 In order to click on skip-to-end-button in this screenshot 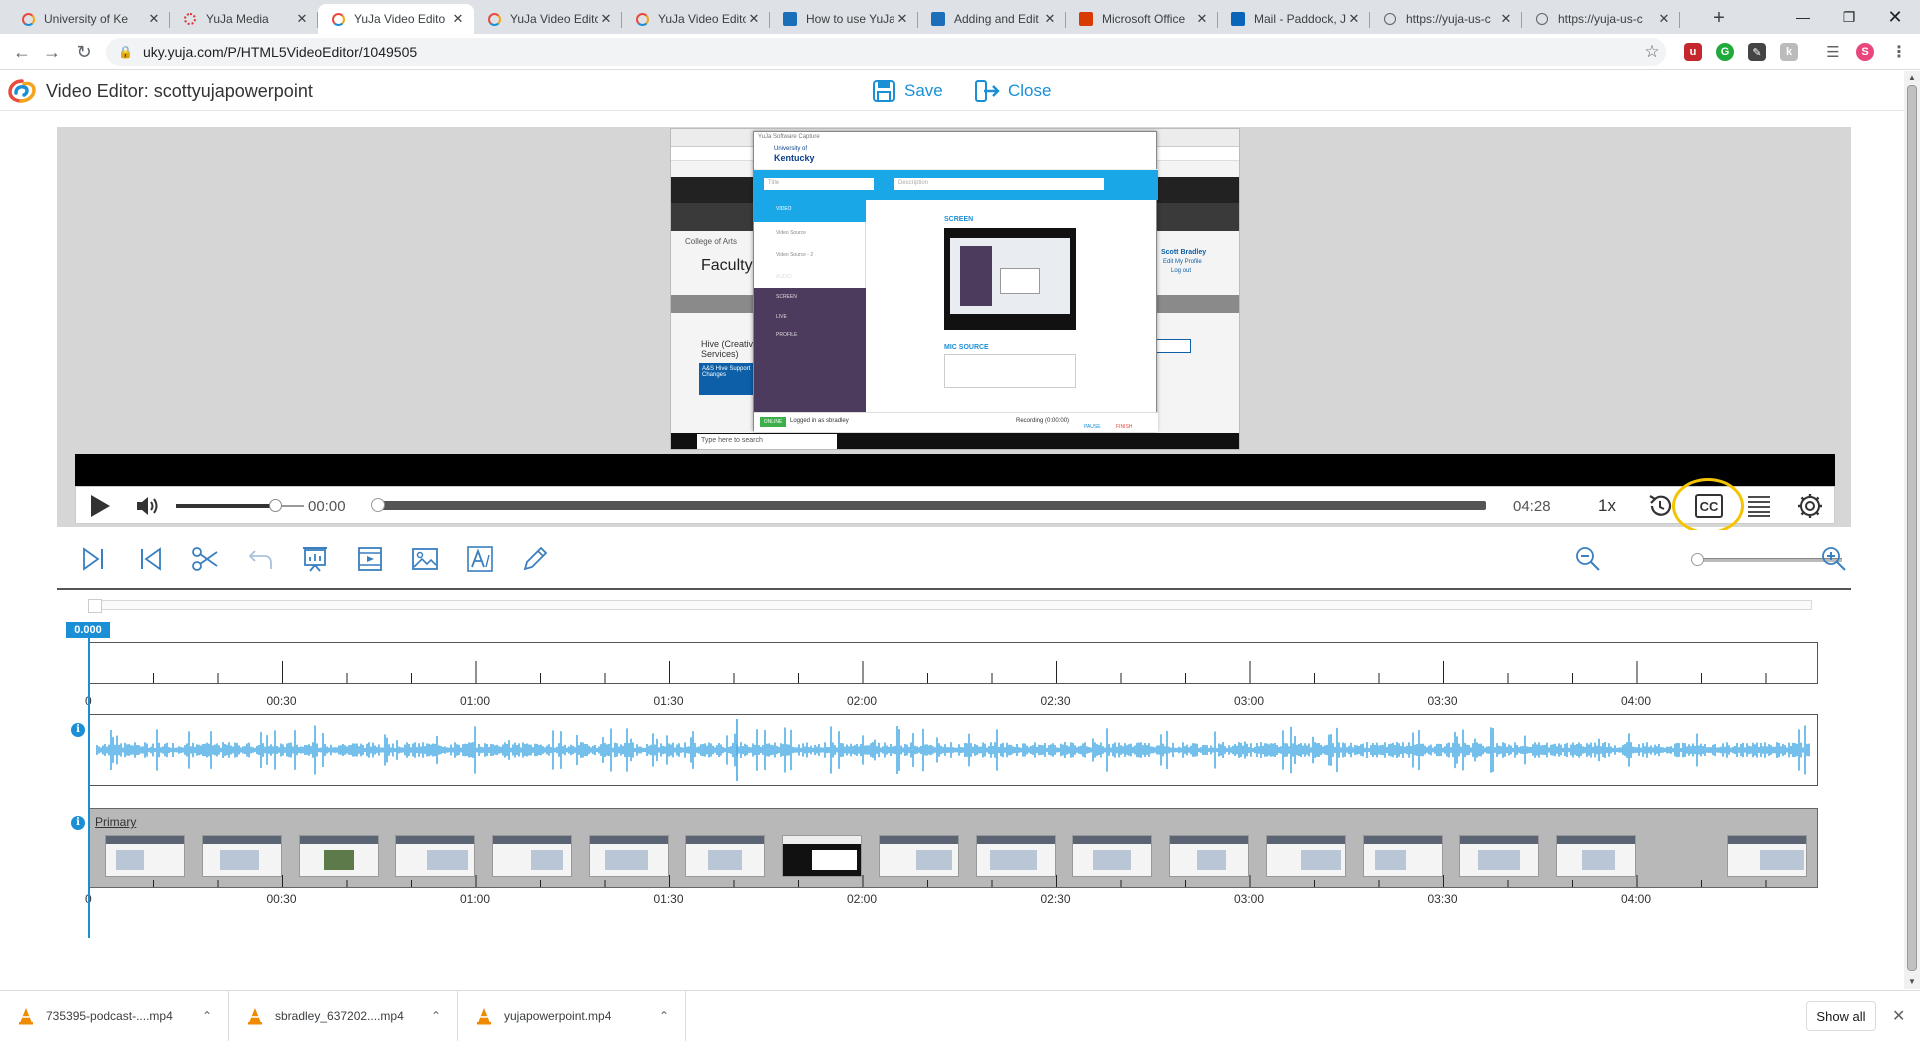, I will do `click(94, 559)`.